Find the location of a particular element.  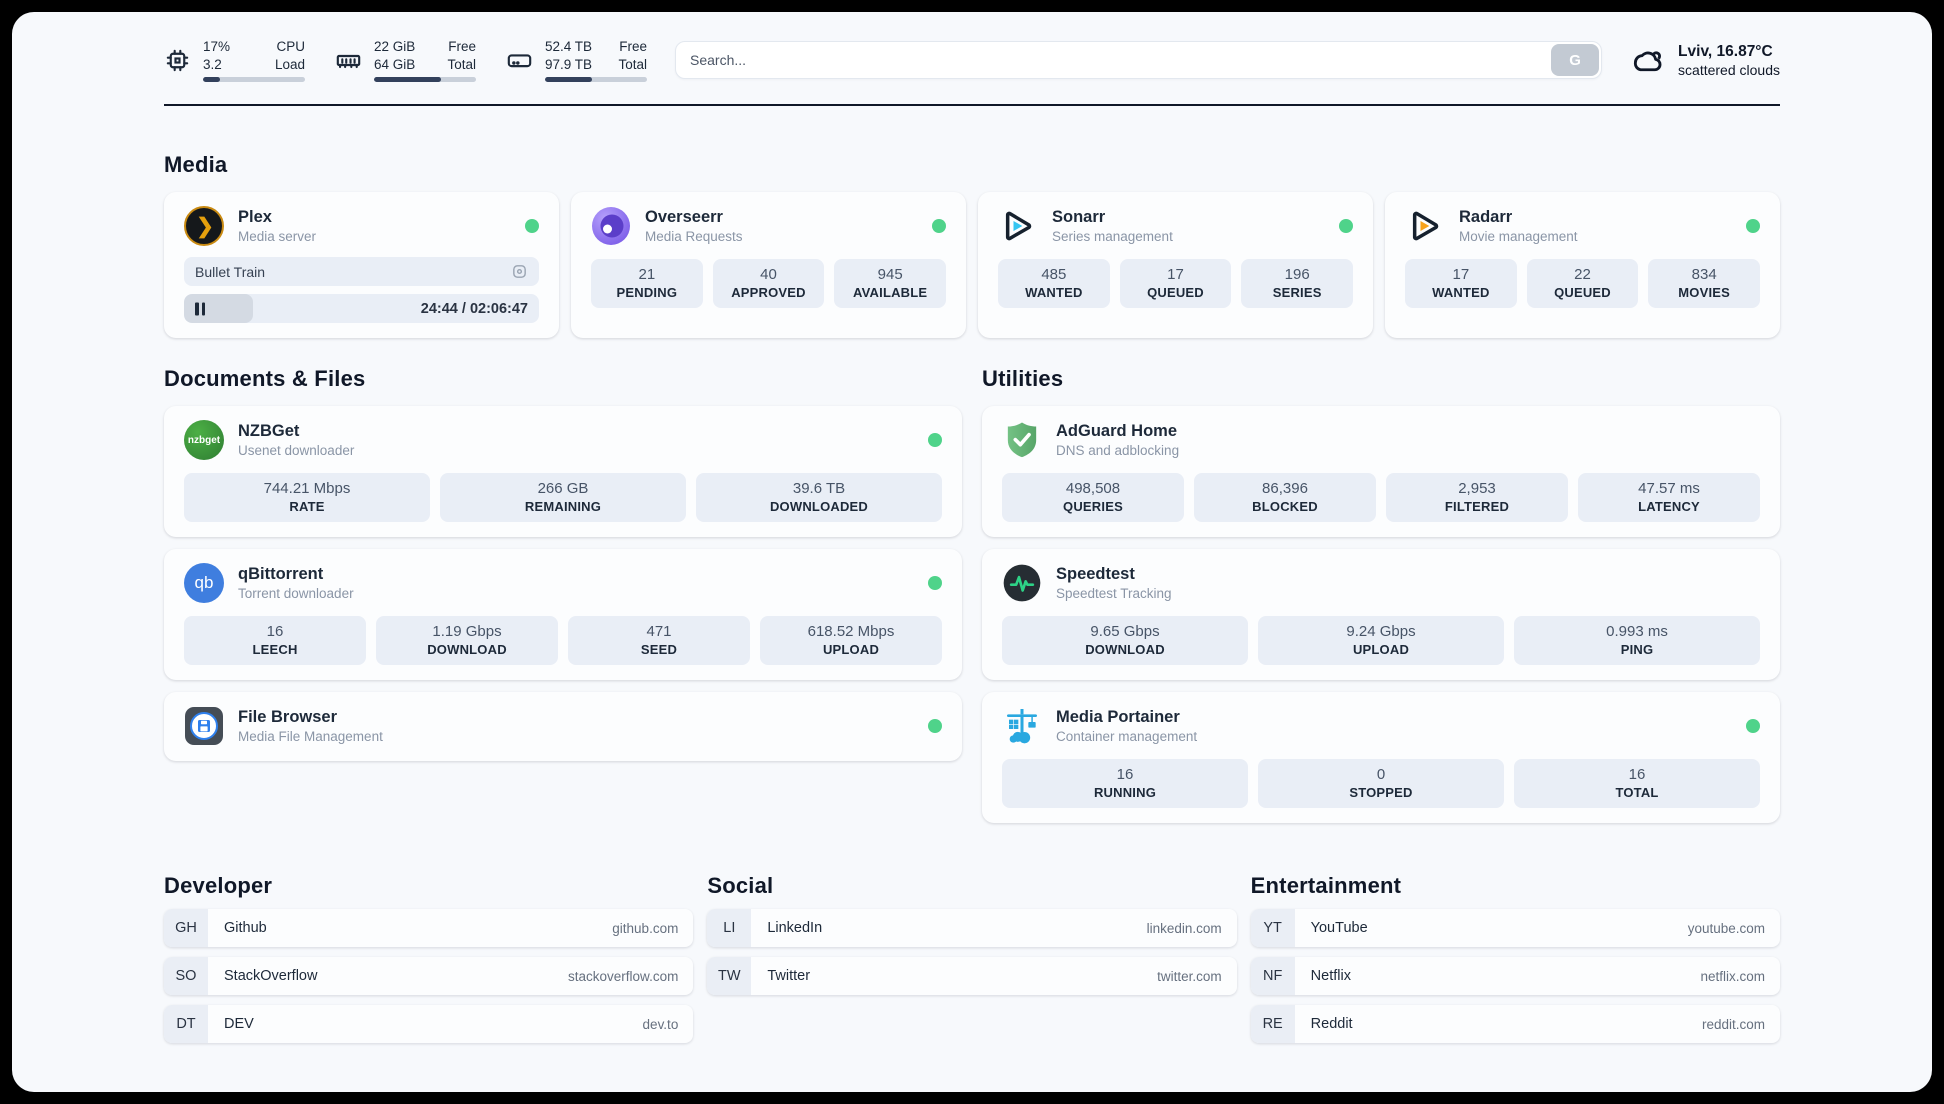

stat-stopped: 0 STOPPED is located at coordinates (1381, 784).